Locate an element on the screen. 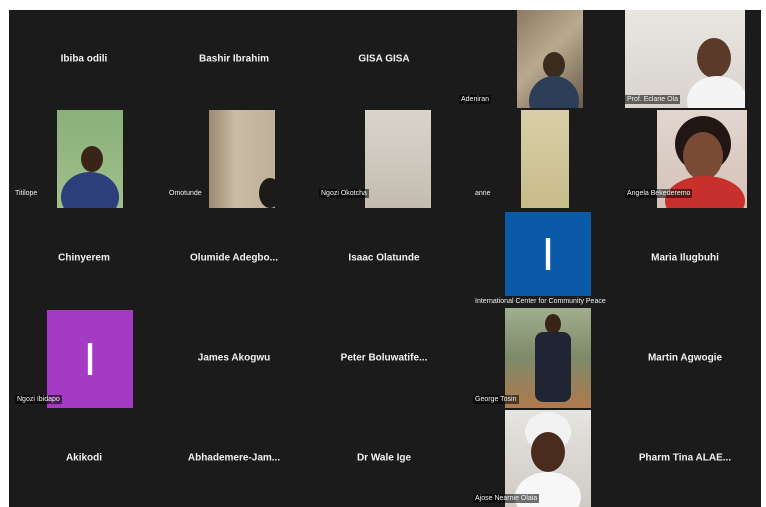 This screenshot has width=766, height=507. participant-tile: Dr Wale Ige is located at coordinates (384, 457).